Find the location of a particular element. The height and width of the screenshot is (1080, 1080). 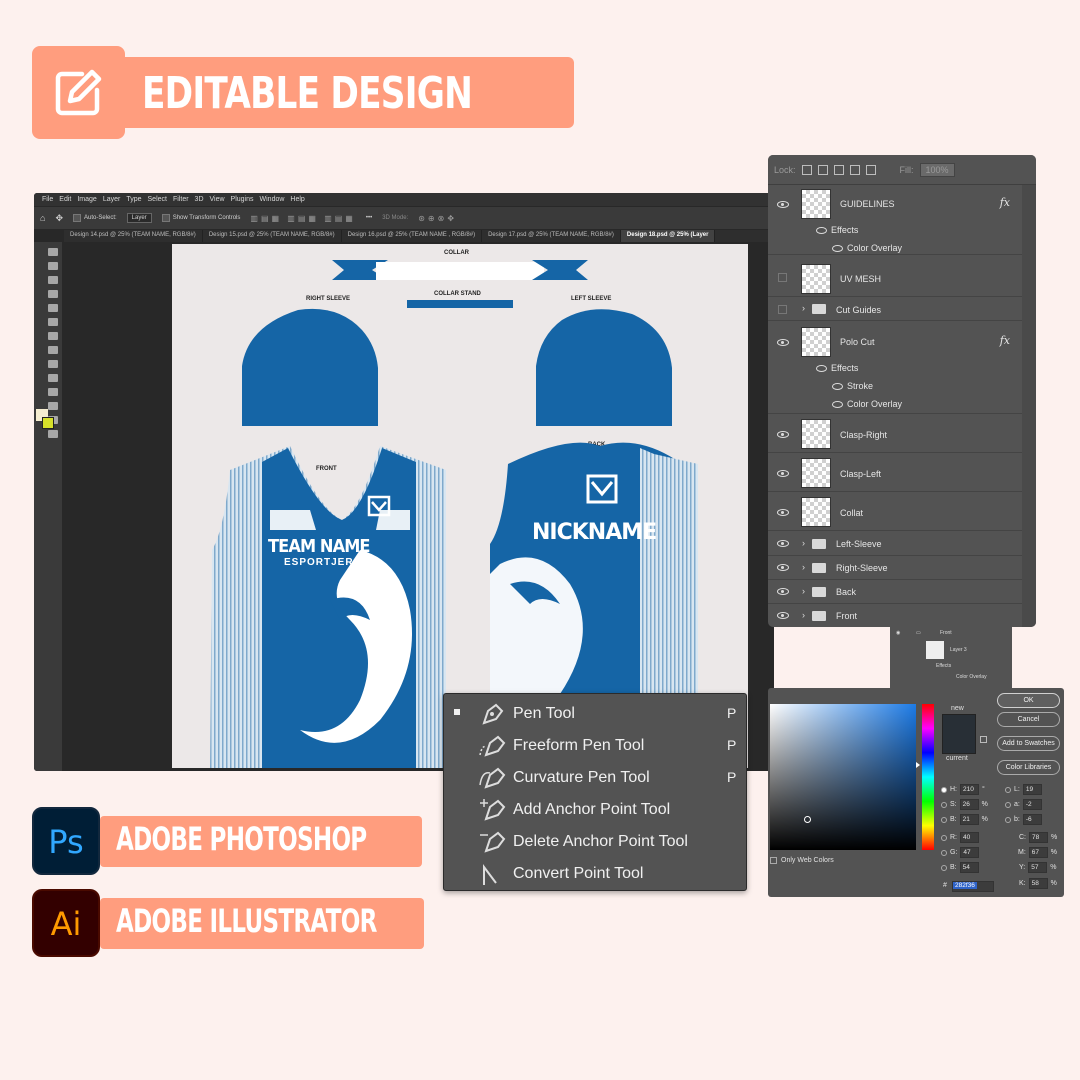

menu-3d: 3D is located at coordinates (199, 199).